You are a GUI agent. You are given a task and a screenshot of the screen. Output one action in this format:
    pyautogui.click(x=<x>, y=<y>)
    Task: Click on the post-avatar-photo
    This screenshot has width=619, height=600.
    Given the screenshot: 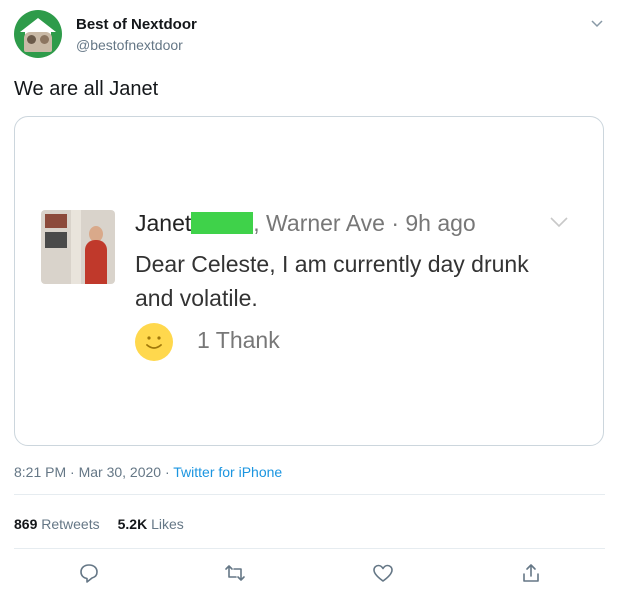 What is the action you would take?
    pyautogui.click(x=78, y=247)
    